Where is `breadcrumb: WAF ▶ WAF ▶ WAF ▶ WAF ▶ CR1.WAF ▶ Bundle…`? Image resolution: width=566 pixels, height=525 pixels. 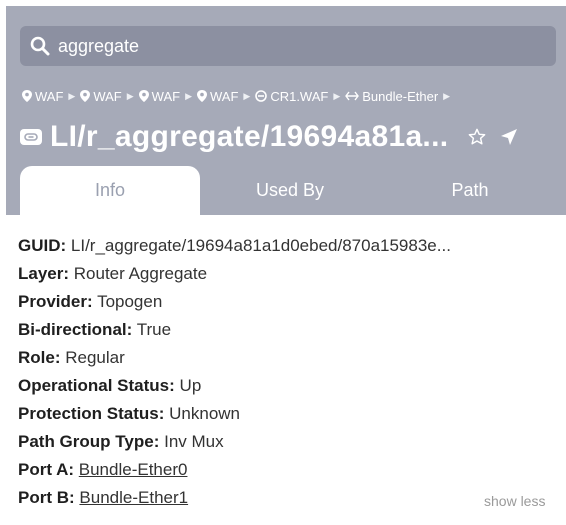 breadcrumb: WAF ▶ WAF ▶ WAF ▶ WAF ▶ CR1.WAF ▶ Bundle… is located at coordinates (294, 96).